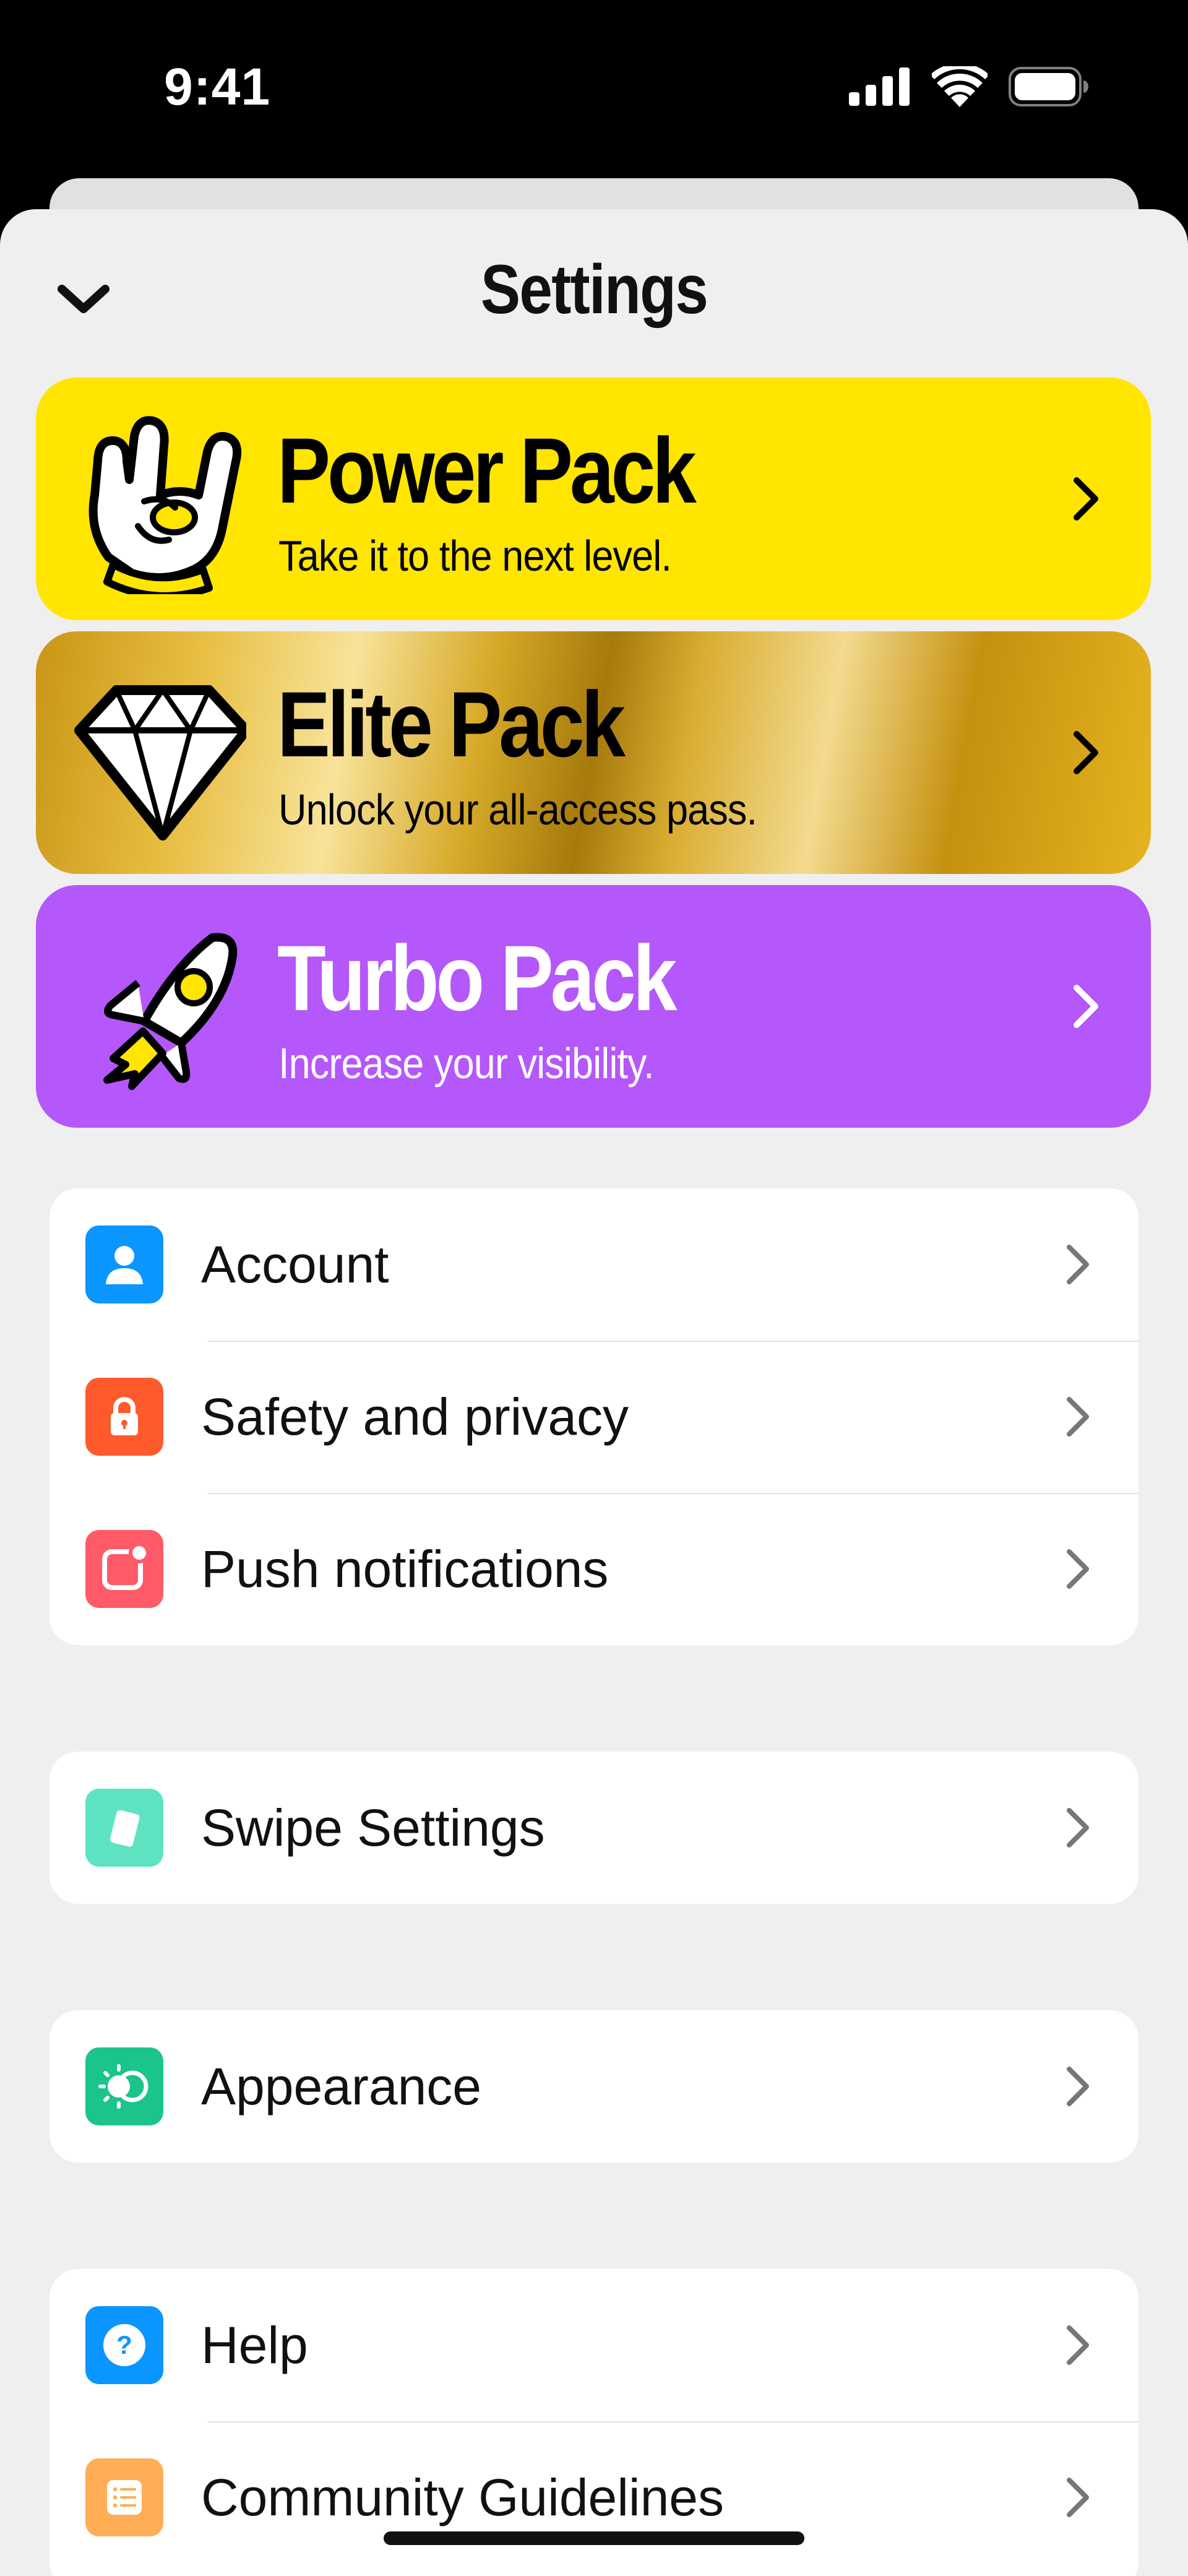  I want to click on settings-row-swipe-settings: Swipe Settings, so click(594, 1828).